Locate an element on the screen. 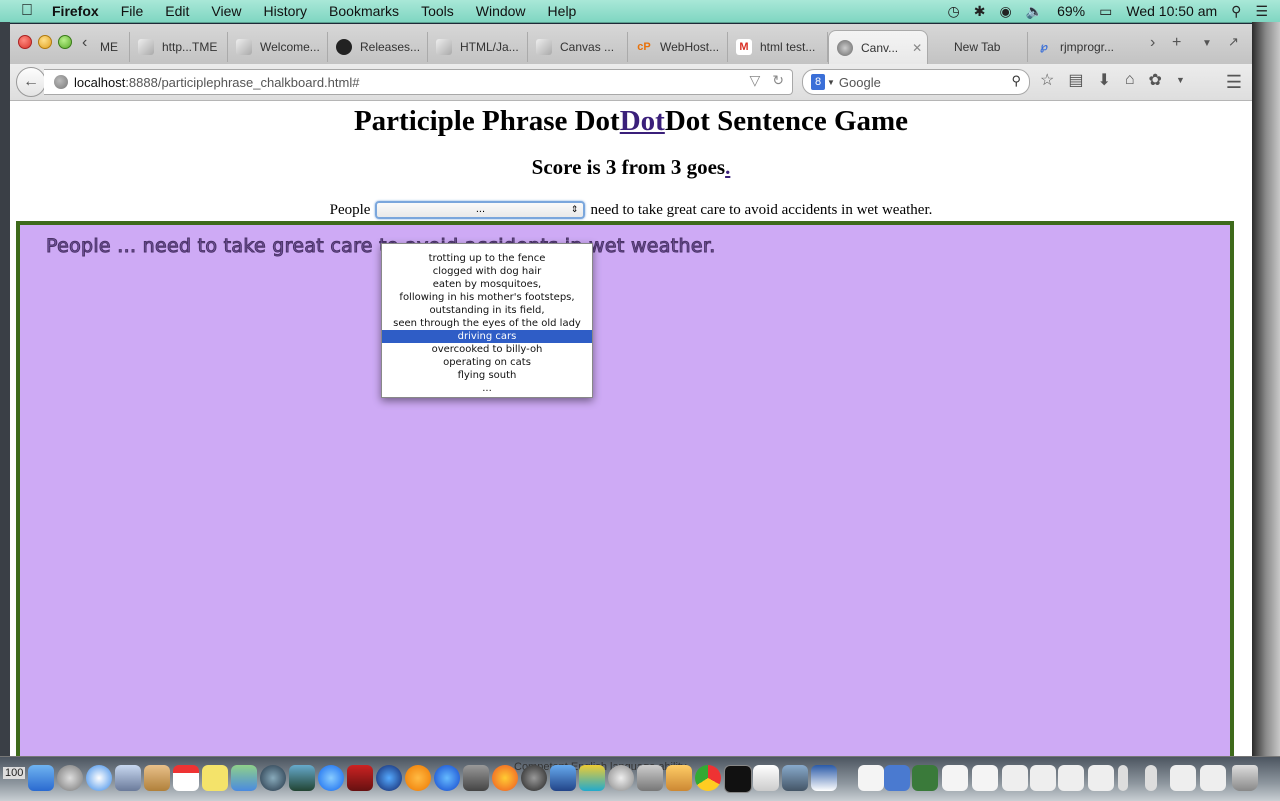  close-tab-icon: ✕ is located at coordinates (917, 48).